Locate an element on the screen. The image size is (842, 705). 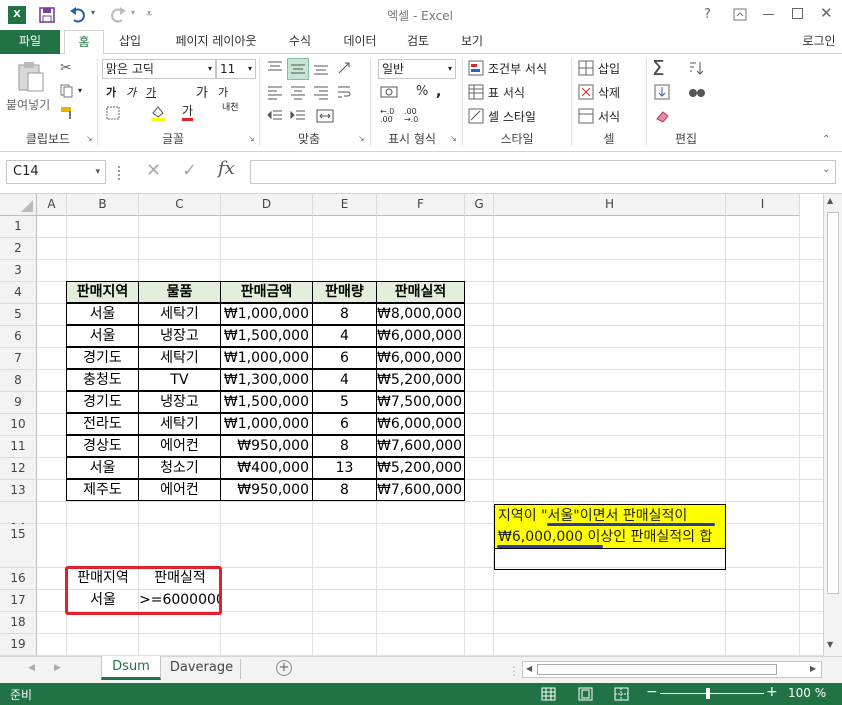
name-box: C14 ▾ is located at coordinates (56, 172).